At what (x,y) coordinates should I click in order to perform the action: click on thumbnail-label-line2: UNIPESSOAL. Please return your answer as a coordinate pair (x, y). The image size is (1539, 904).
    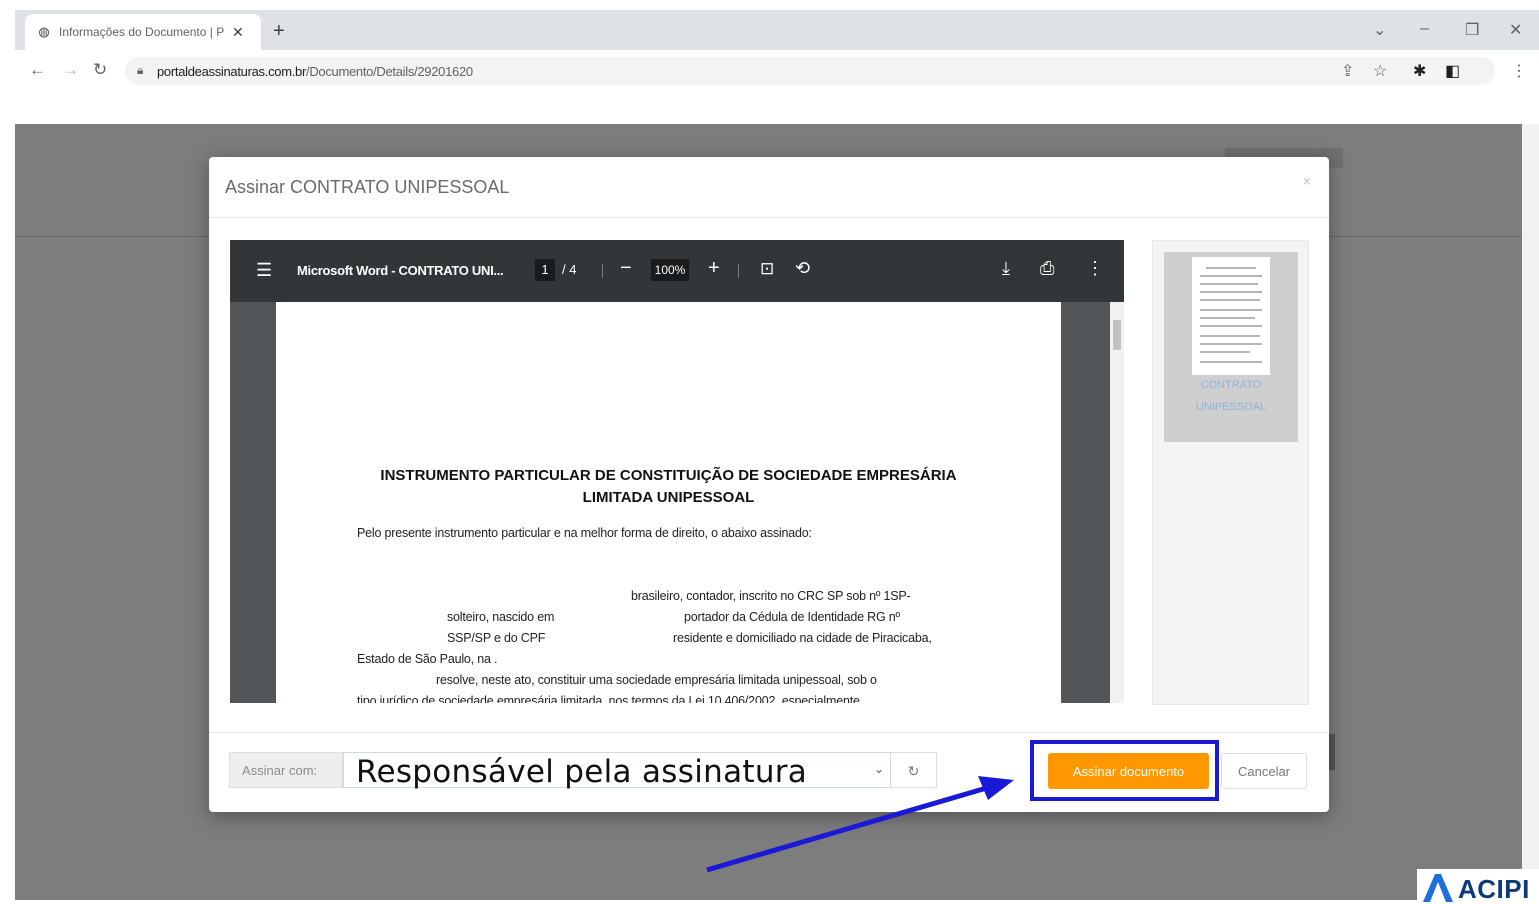
    Looking at the image, I should click on (1231, 407).